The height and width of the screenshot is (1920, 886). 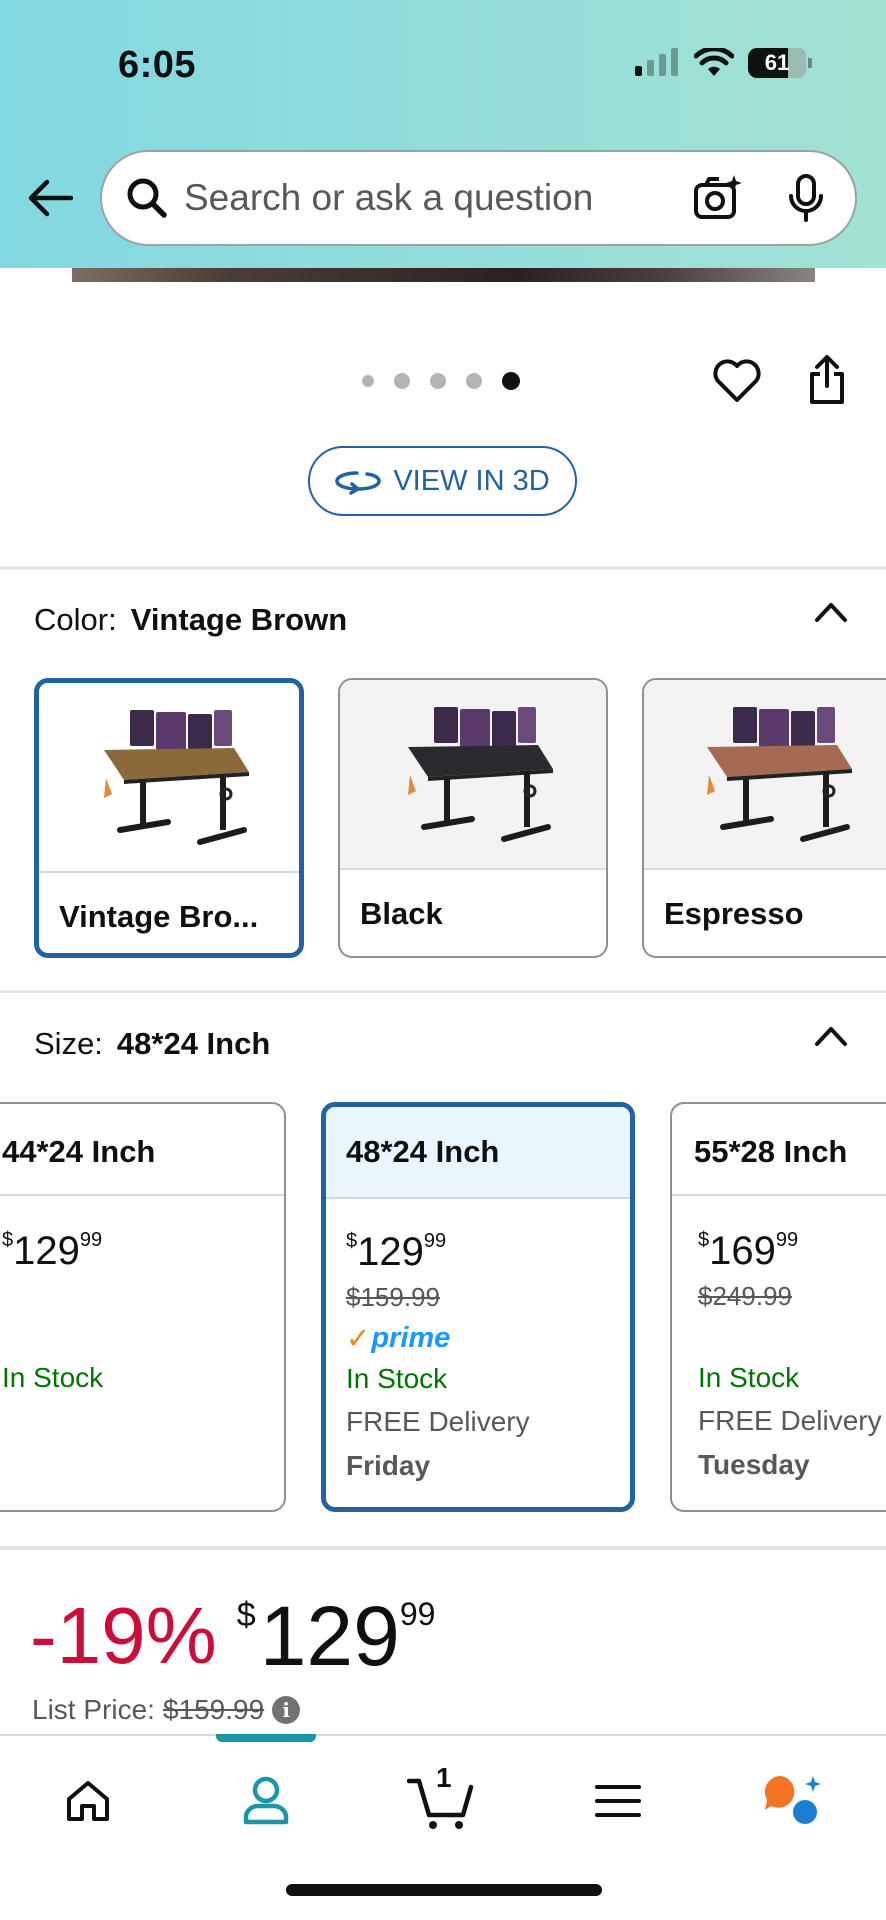 I want to click on search-input: Search or ask a question, so click(x=438, y=198).